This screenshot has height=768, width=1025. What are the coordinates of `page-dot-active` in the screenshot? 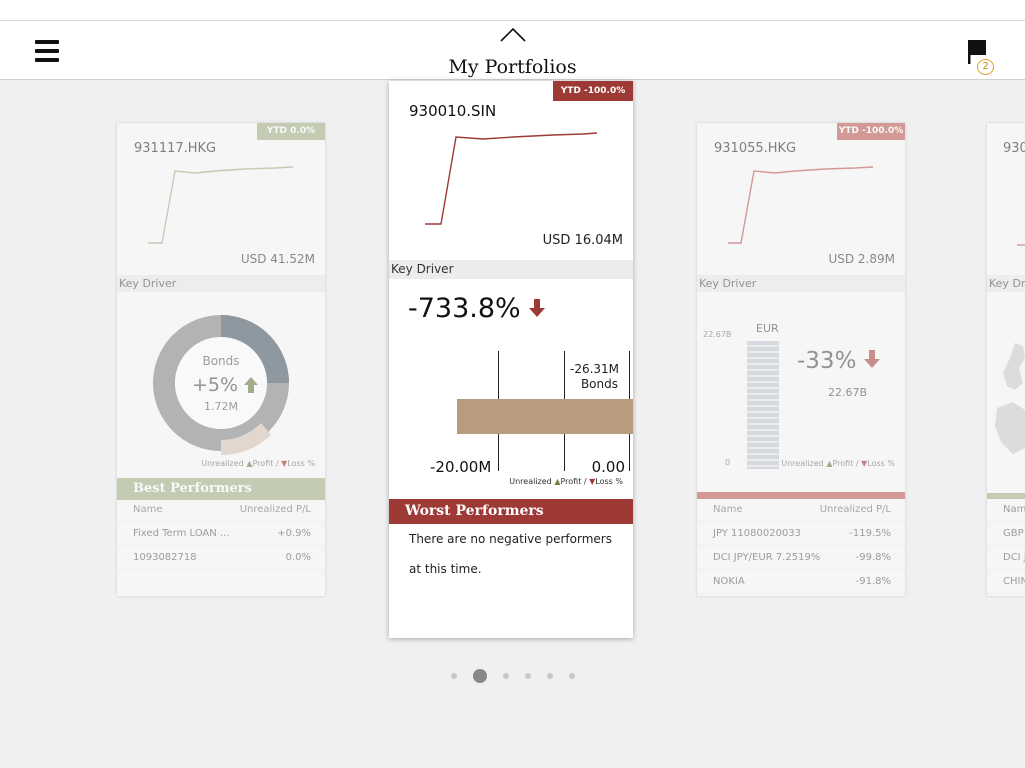 It's located at (479, 675).